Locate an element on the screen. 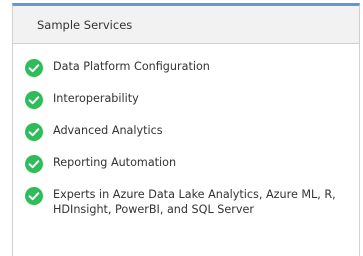 This screenshot has height=256, width=363. list-item-label: Reporting Automation is located at coordinates (115, 162).